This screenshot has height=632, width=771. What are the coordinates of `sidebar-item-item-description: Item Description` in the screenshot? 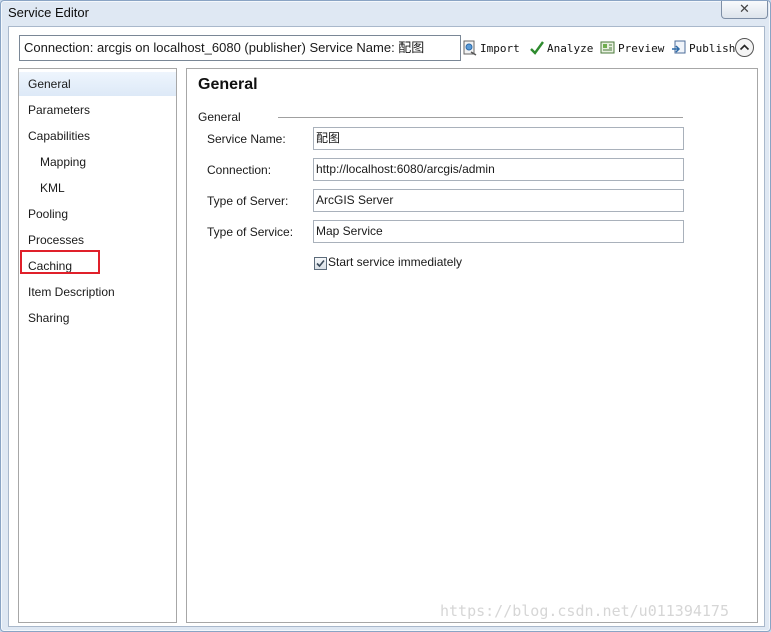 It's located at (97, 292).